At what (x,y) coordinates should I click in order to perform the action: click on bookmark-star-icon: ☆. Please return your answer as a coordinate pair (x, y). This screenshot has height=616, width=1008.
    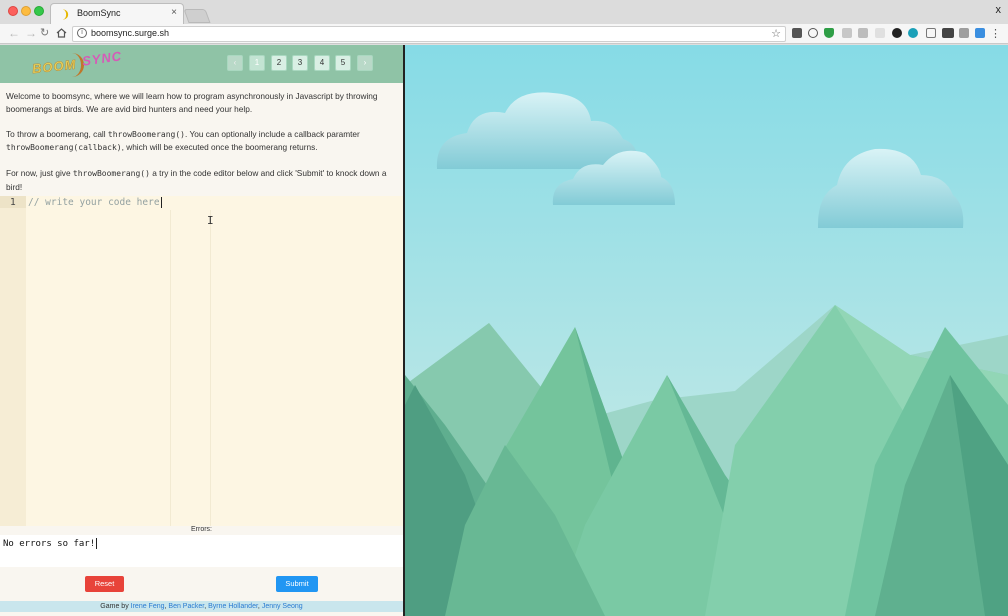
    Looking at the image, I should click on (776, 33).